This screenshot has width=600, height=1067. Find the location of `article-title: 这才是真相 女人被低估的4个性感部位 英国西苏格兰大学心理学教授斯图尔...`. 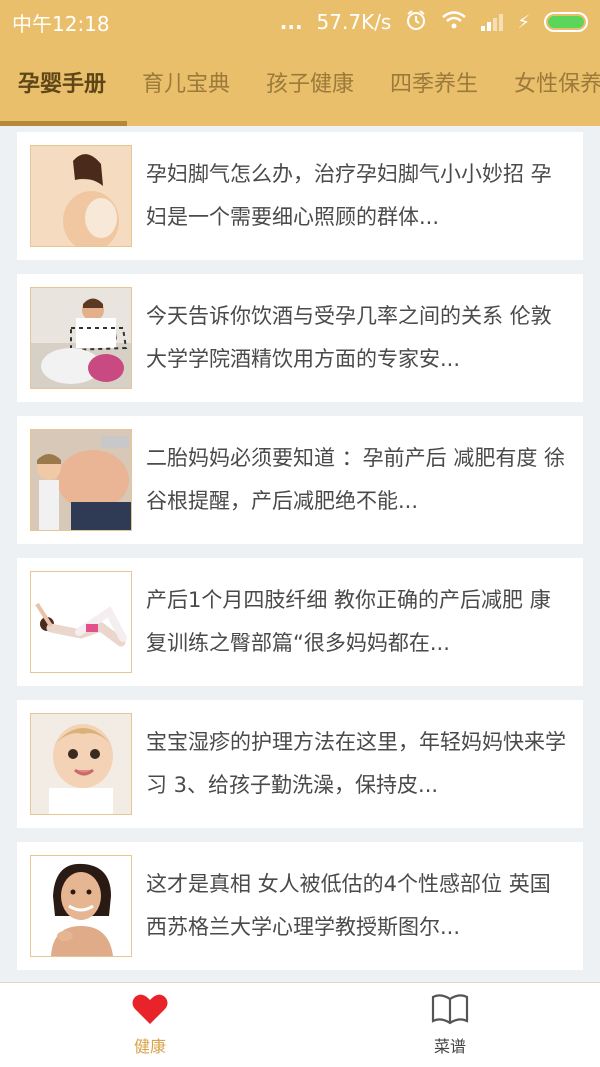

article-title: 这才是真相 女人被低估的4个性感部位 英国西苏格兰大学心理学教授斯图尔... is located at coordinates (348, 905).